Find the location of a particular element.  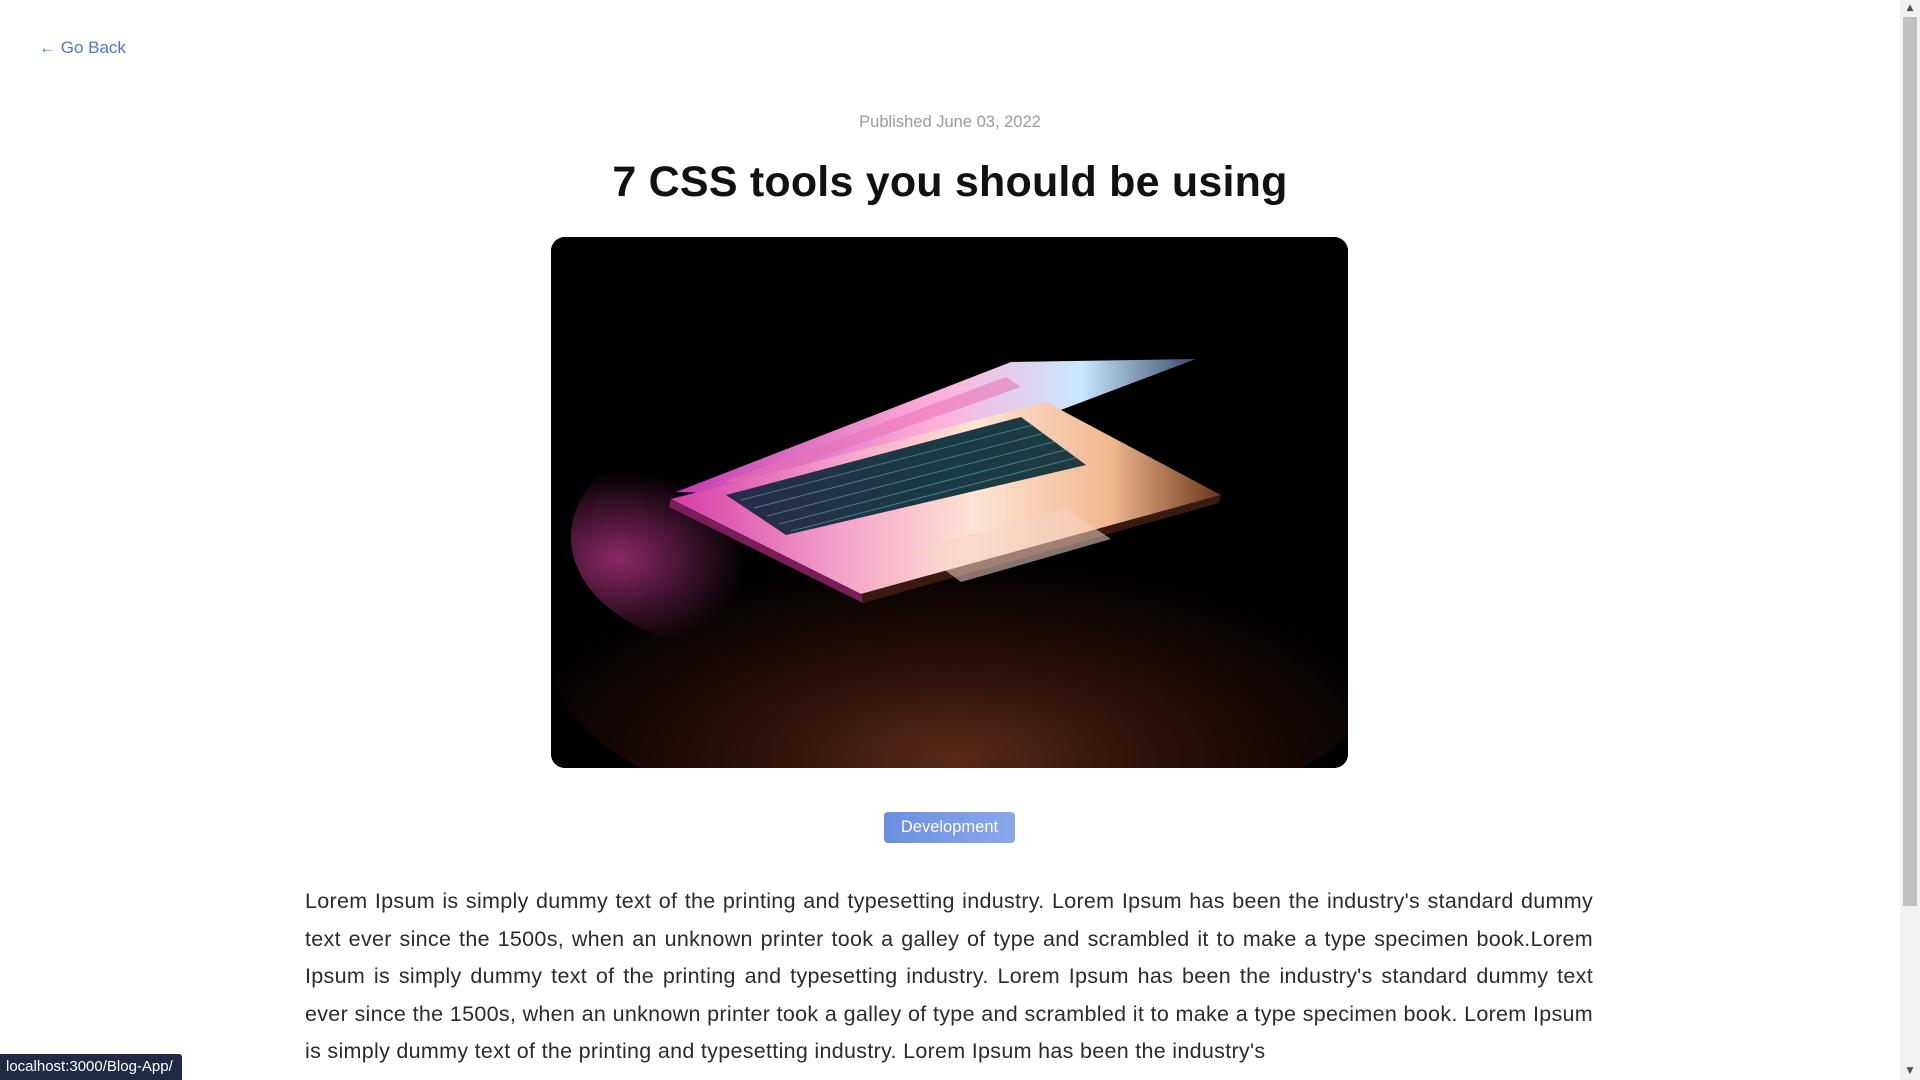

scrollbar-thumb is located at coordinates (1910, 461).